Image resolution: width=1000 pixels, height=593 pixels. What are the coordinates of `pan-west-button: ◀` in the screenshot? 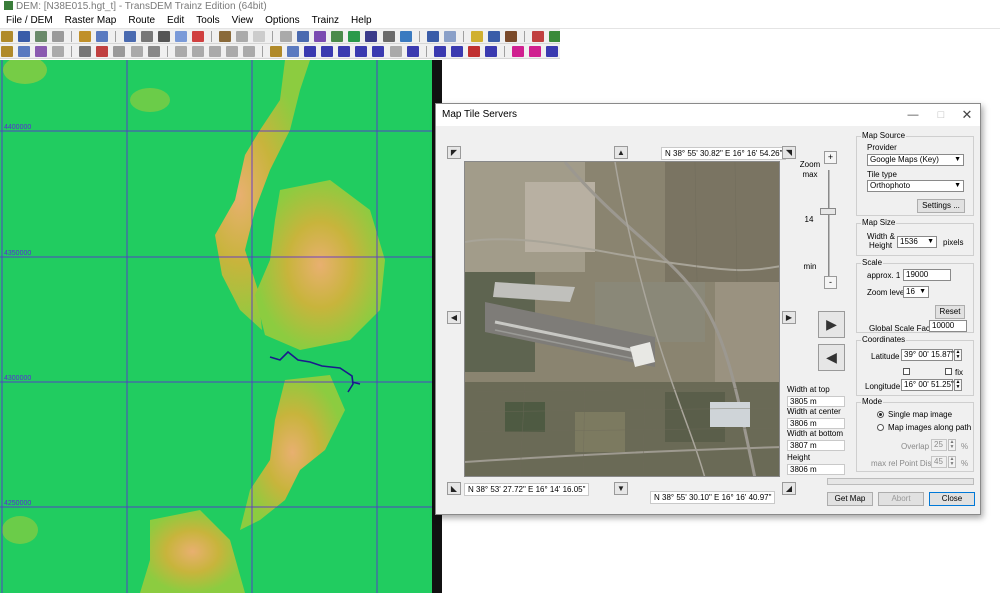 It's located at (454, 317).